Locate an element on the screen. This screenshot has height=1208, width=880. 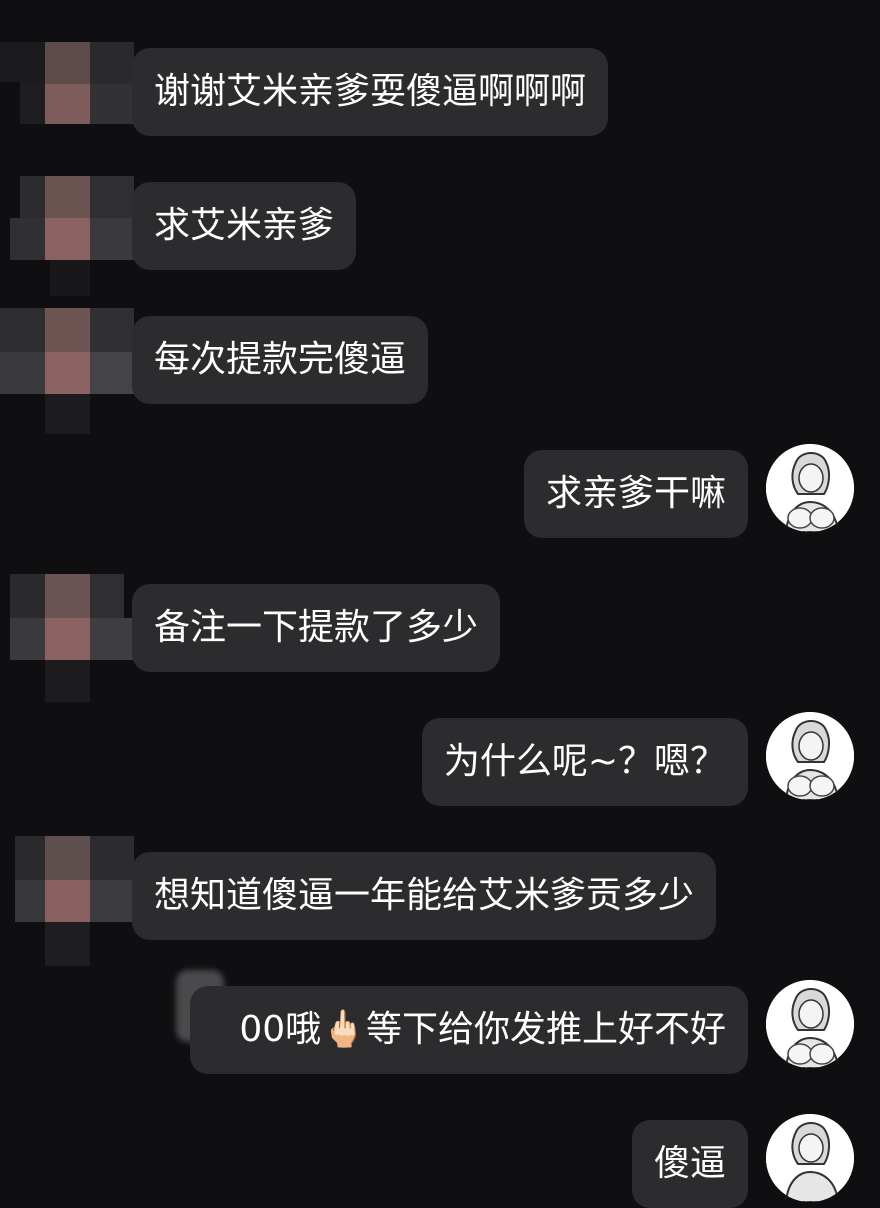
message-bubble: 求亲爹干嘛 is located at coordinates (635, 494).